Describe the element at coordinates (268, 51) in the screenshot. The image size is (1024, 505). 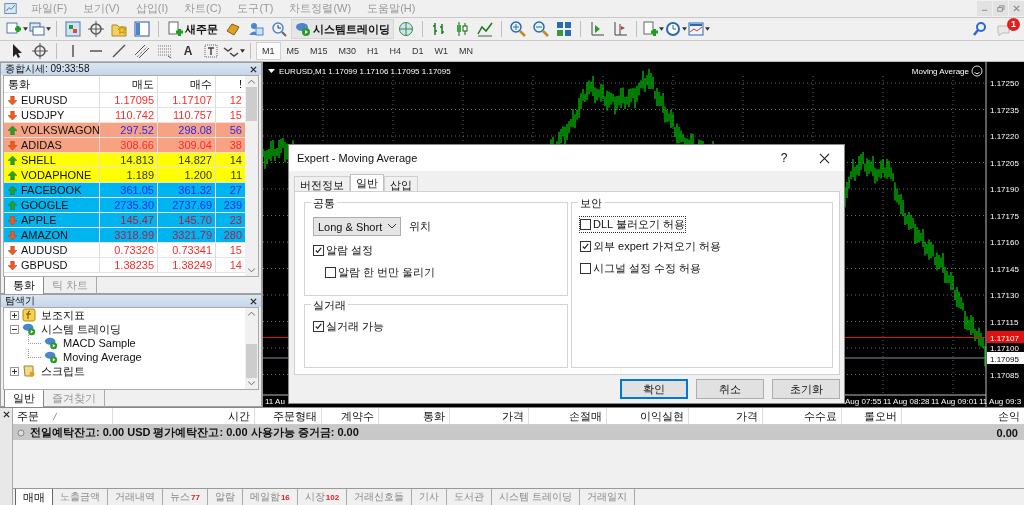
I see `timeframe-button: M1` at that location.